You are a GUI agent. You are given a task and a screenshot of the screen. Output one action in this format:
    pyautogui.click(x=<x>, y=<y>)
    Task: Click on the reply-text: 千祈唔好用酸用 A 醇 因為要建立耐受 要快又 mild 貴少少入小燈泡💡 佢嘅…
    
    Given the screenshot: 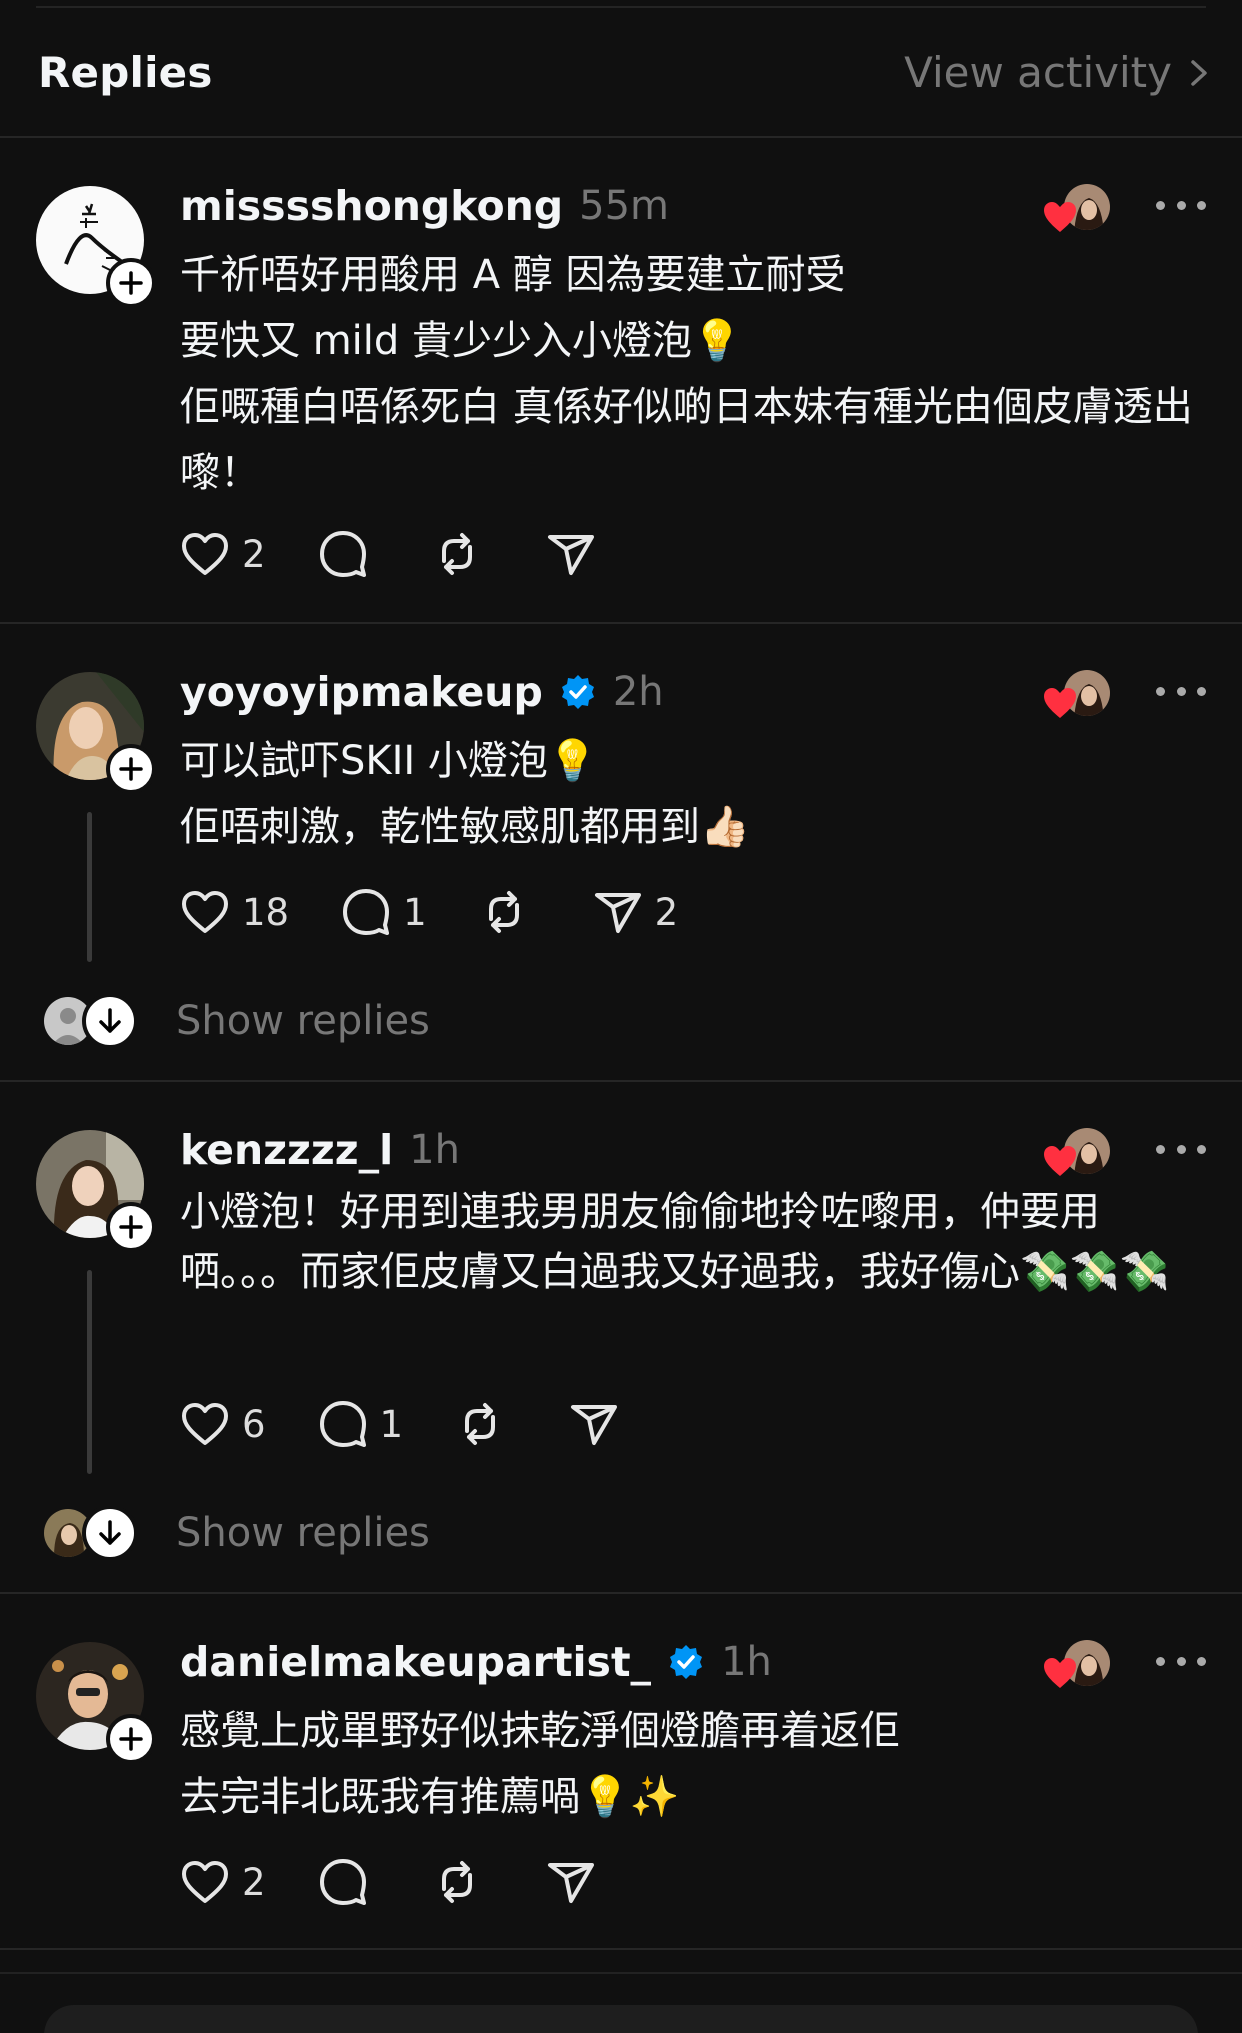 What is the action you would take?
    pyautogui.click(x=686, y=374)
    